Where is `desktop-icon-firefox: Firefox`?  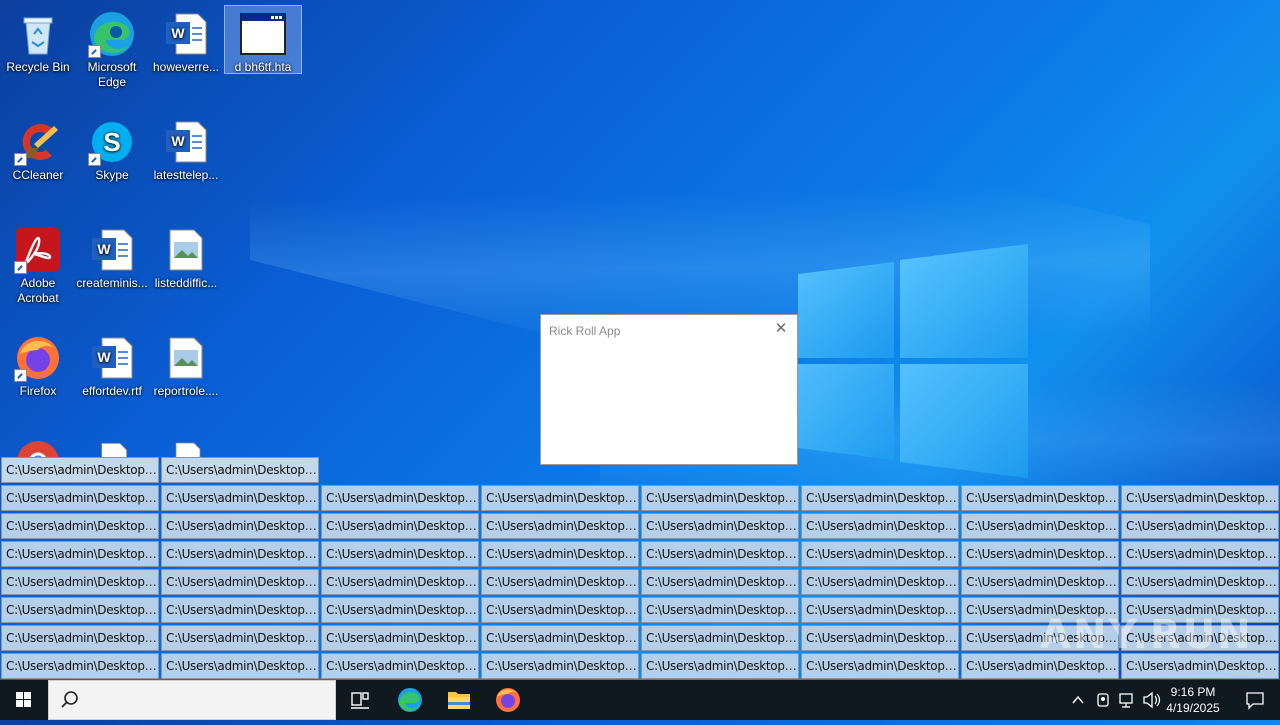
desktop-icon-firefox: Firefox is located at coordinates (38, 364).